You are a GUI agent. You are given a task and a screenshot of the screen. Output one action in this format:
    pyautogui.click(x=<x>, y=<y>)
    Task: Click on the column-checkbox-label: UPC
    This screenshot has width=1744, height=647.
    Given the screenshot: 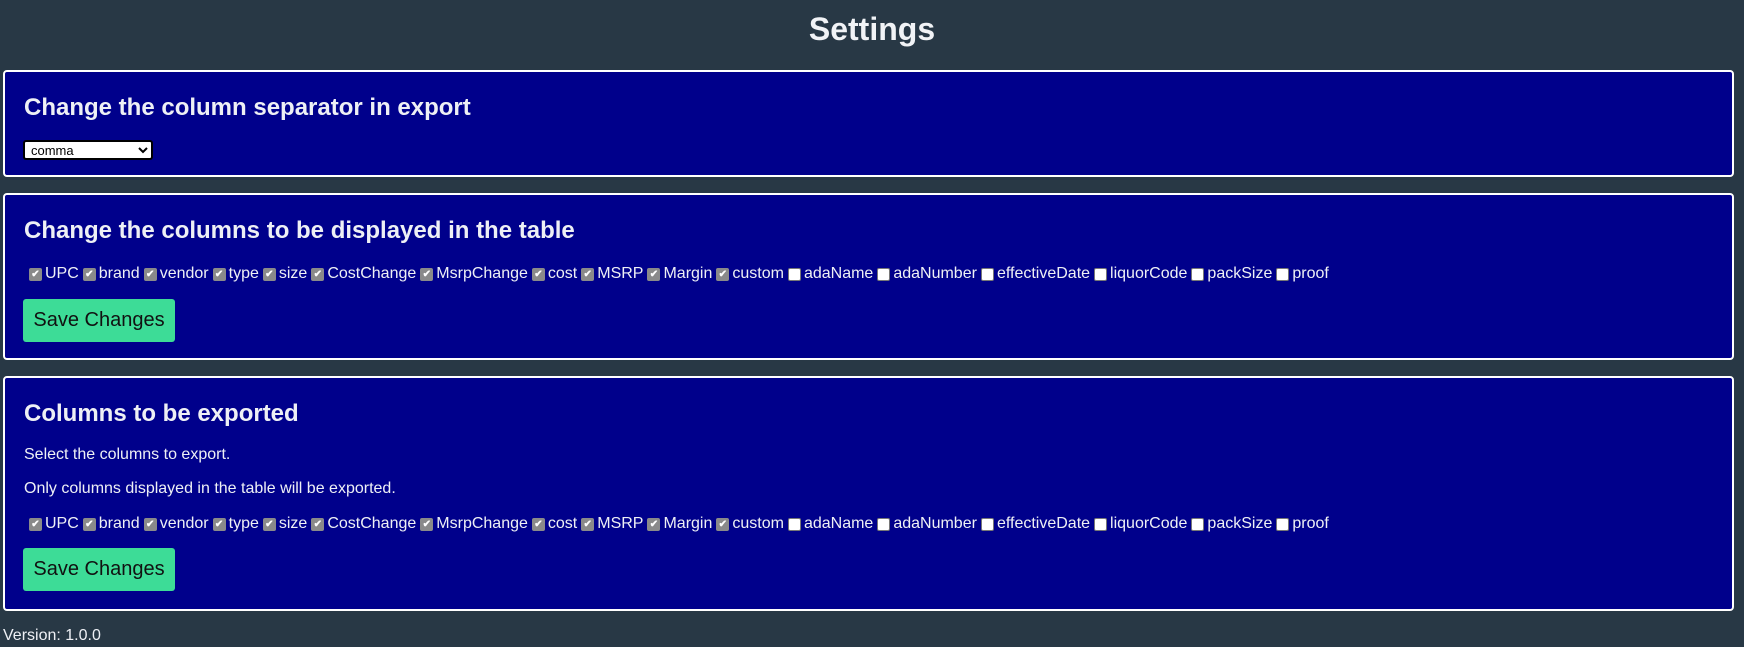 What is the action you would take?
    pyautogui.click(x=62, y=523)
    